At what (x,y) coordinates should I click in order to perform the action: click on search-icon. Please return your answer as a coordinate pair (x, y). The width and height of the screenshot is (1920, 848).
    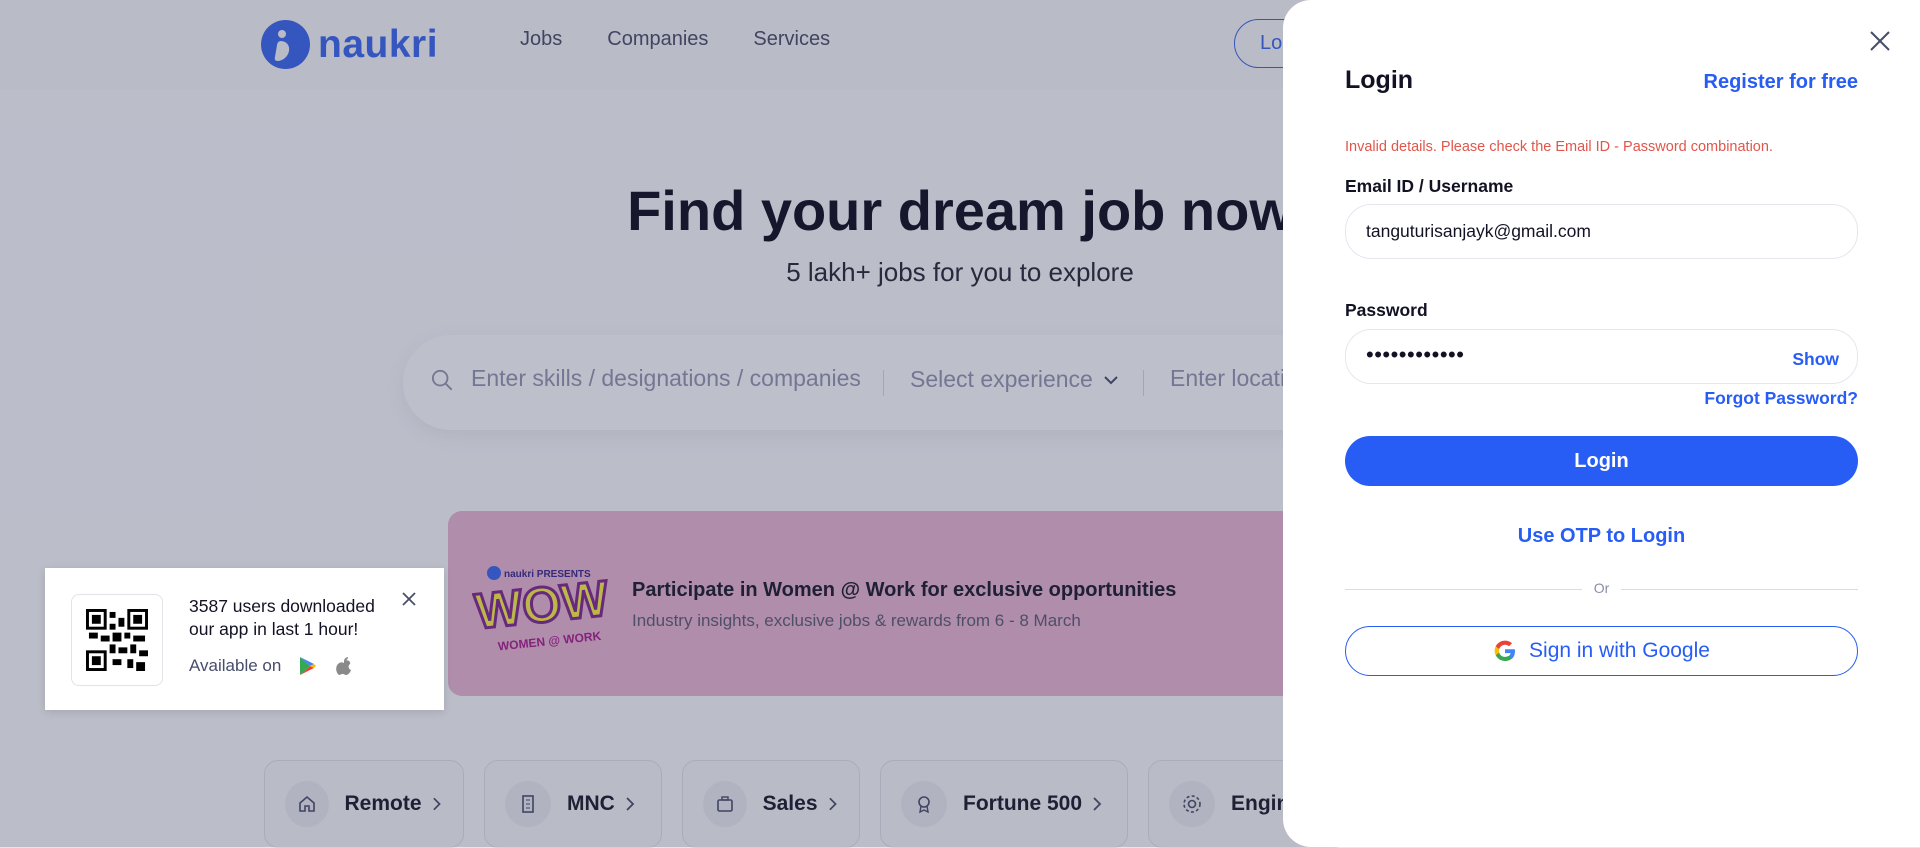
    Looking at the image, I should click on (442, 380).